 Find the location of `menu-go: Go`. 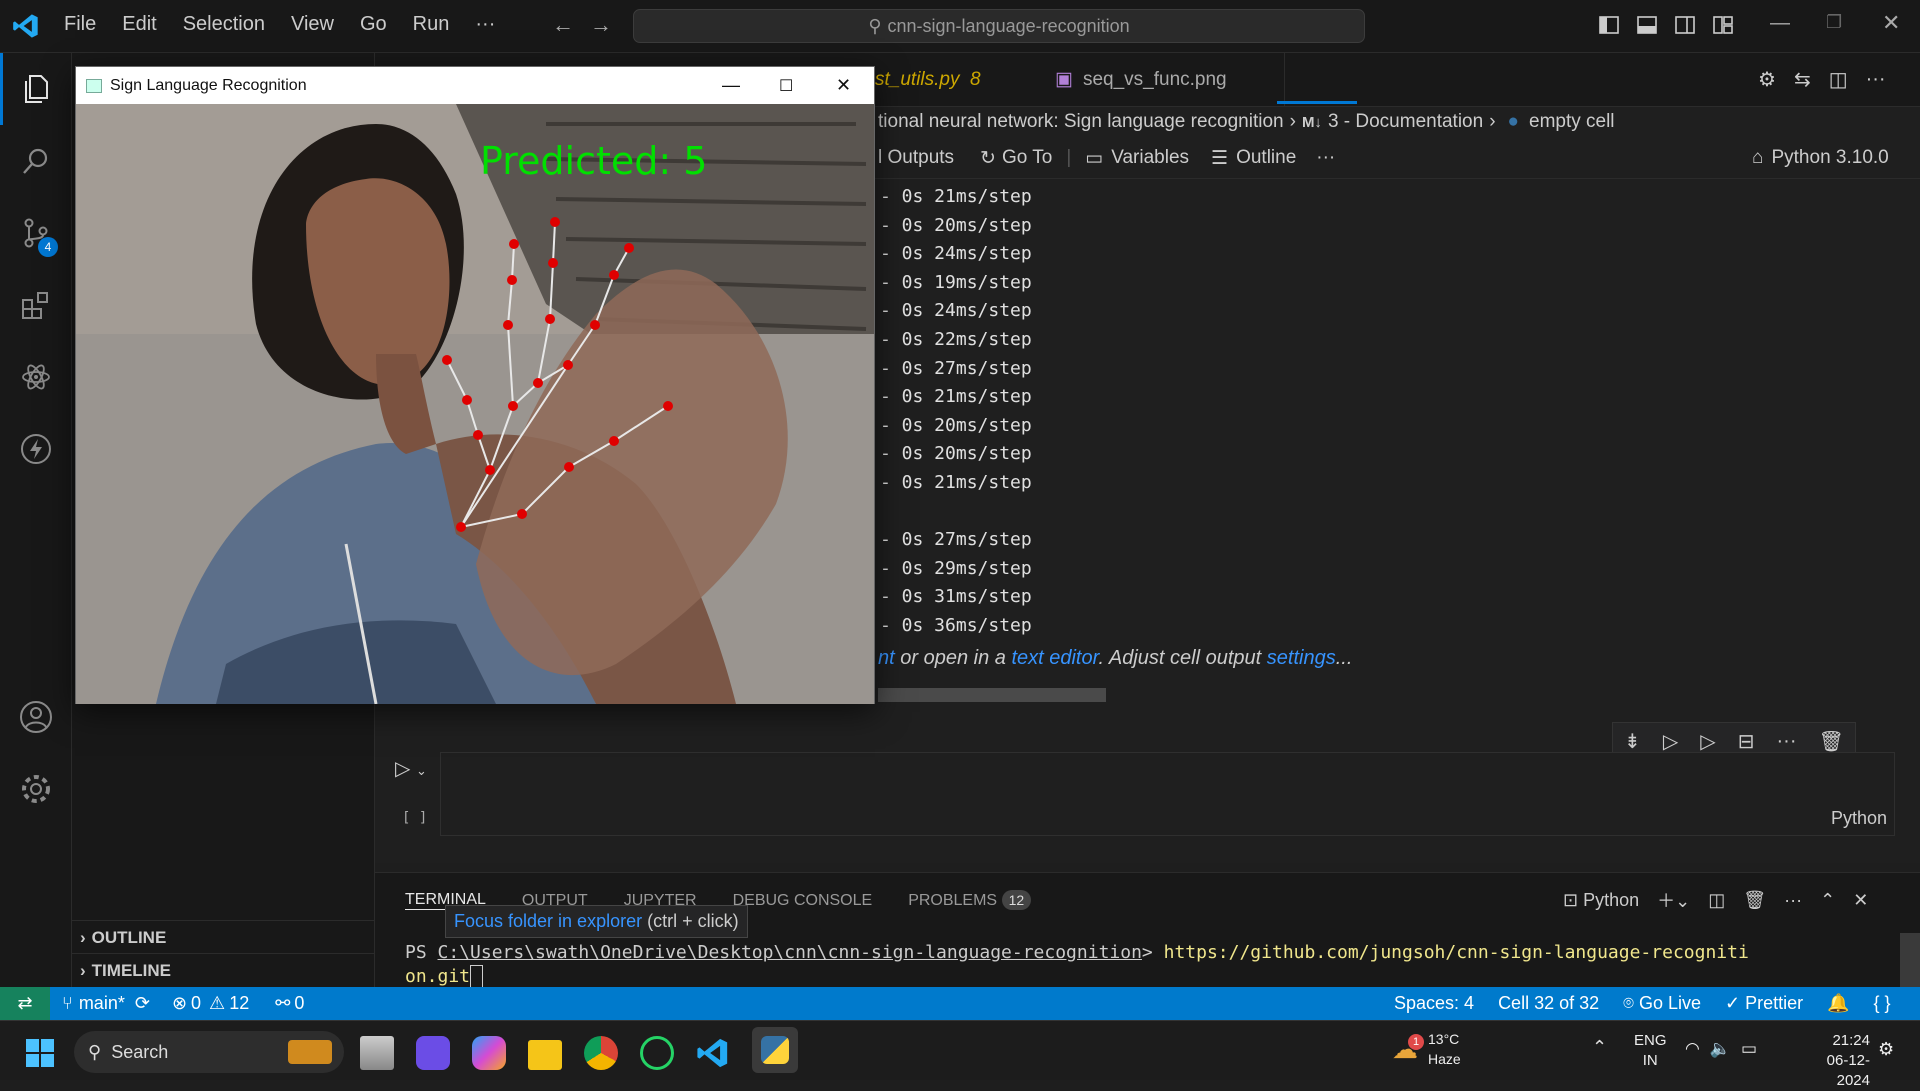

menu-go: Go is located at coordinates (373, 24).